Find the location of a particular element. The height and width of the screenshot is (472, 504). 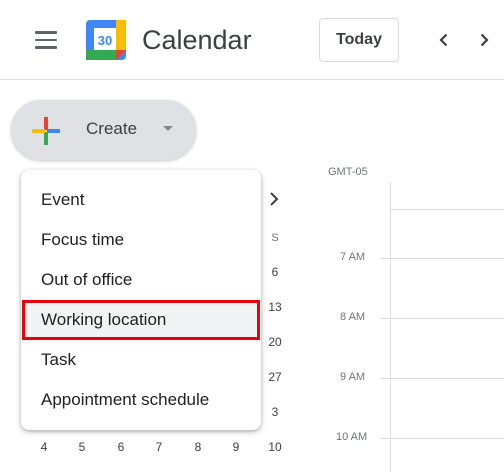

chevron-right-icon is located at coordinates (484, 40).